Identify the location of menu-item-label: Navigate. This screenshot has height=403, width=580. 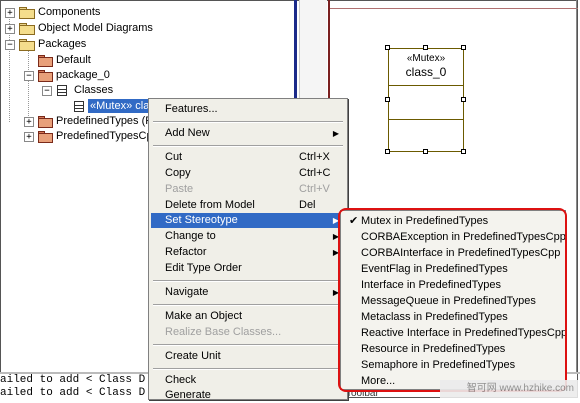
(187, 292).